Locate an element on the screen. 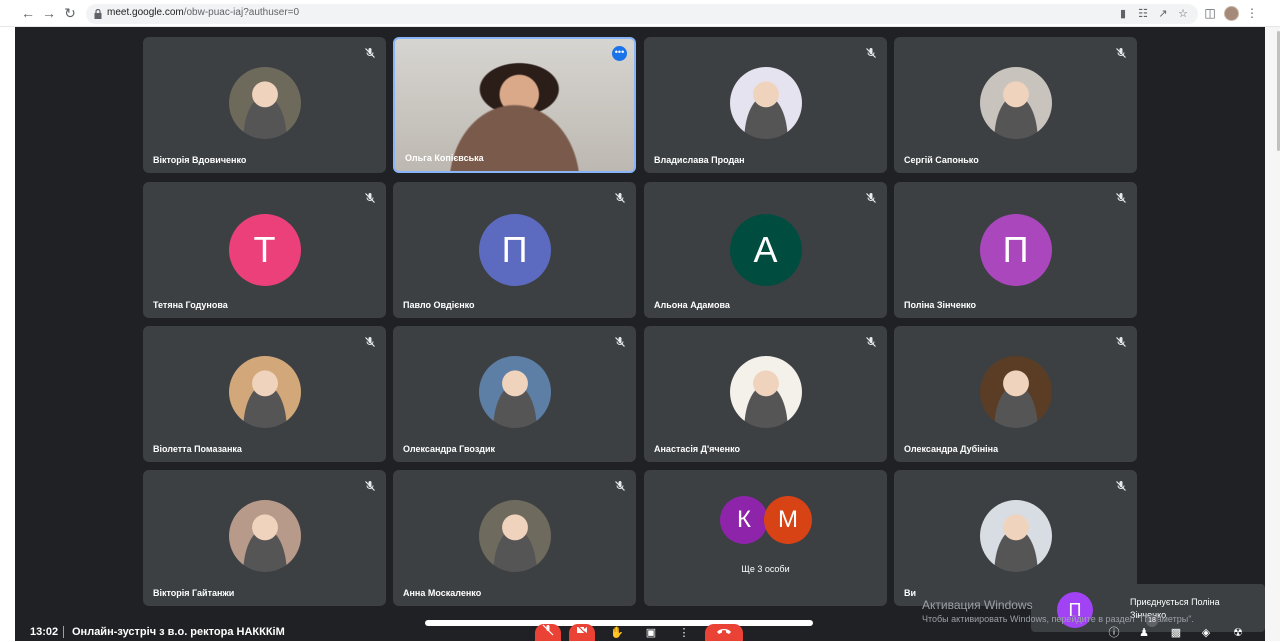 Image resolution: width=1280 pixels, height=642 pixels. hang-up-icon is located at coordinates (724, 631).